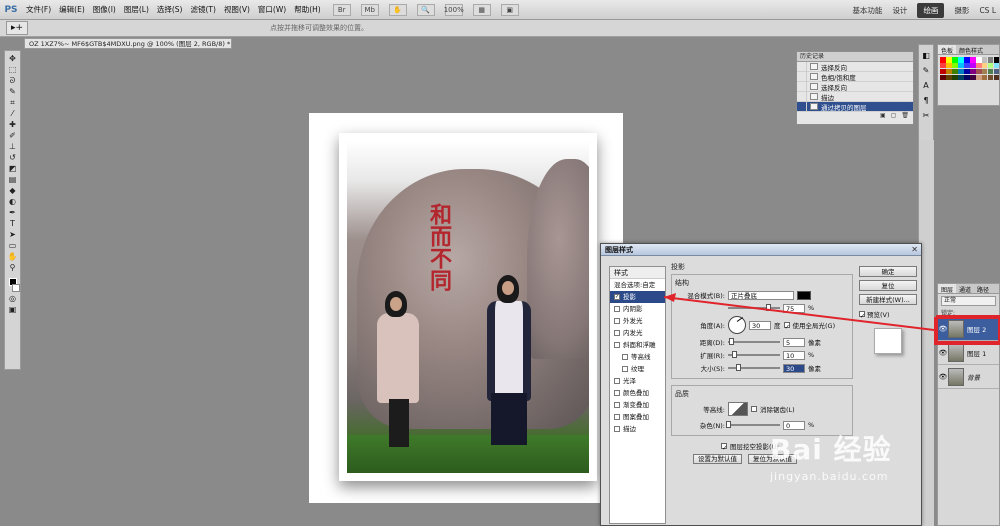 The width and height of the screenshot is (1000, 526). What do you see at coordinates (888, 314) in the screenshot?
I see `preview-toggle: ✓ 预览(V)` at bounding box center [888, 314].